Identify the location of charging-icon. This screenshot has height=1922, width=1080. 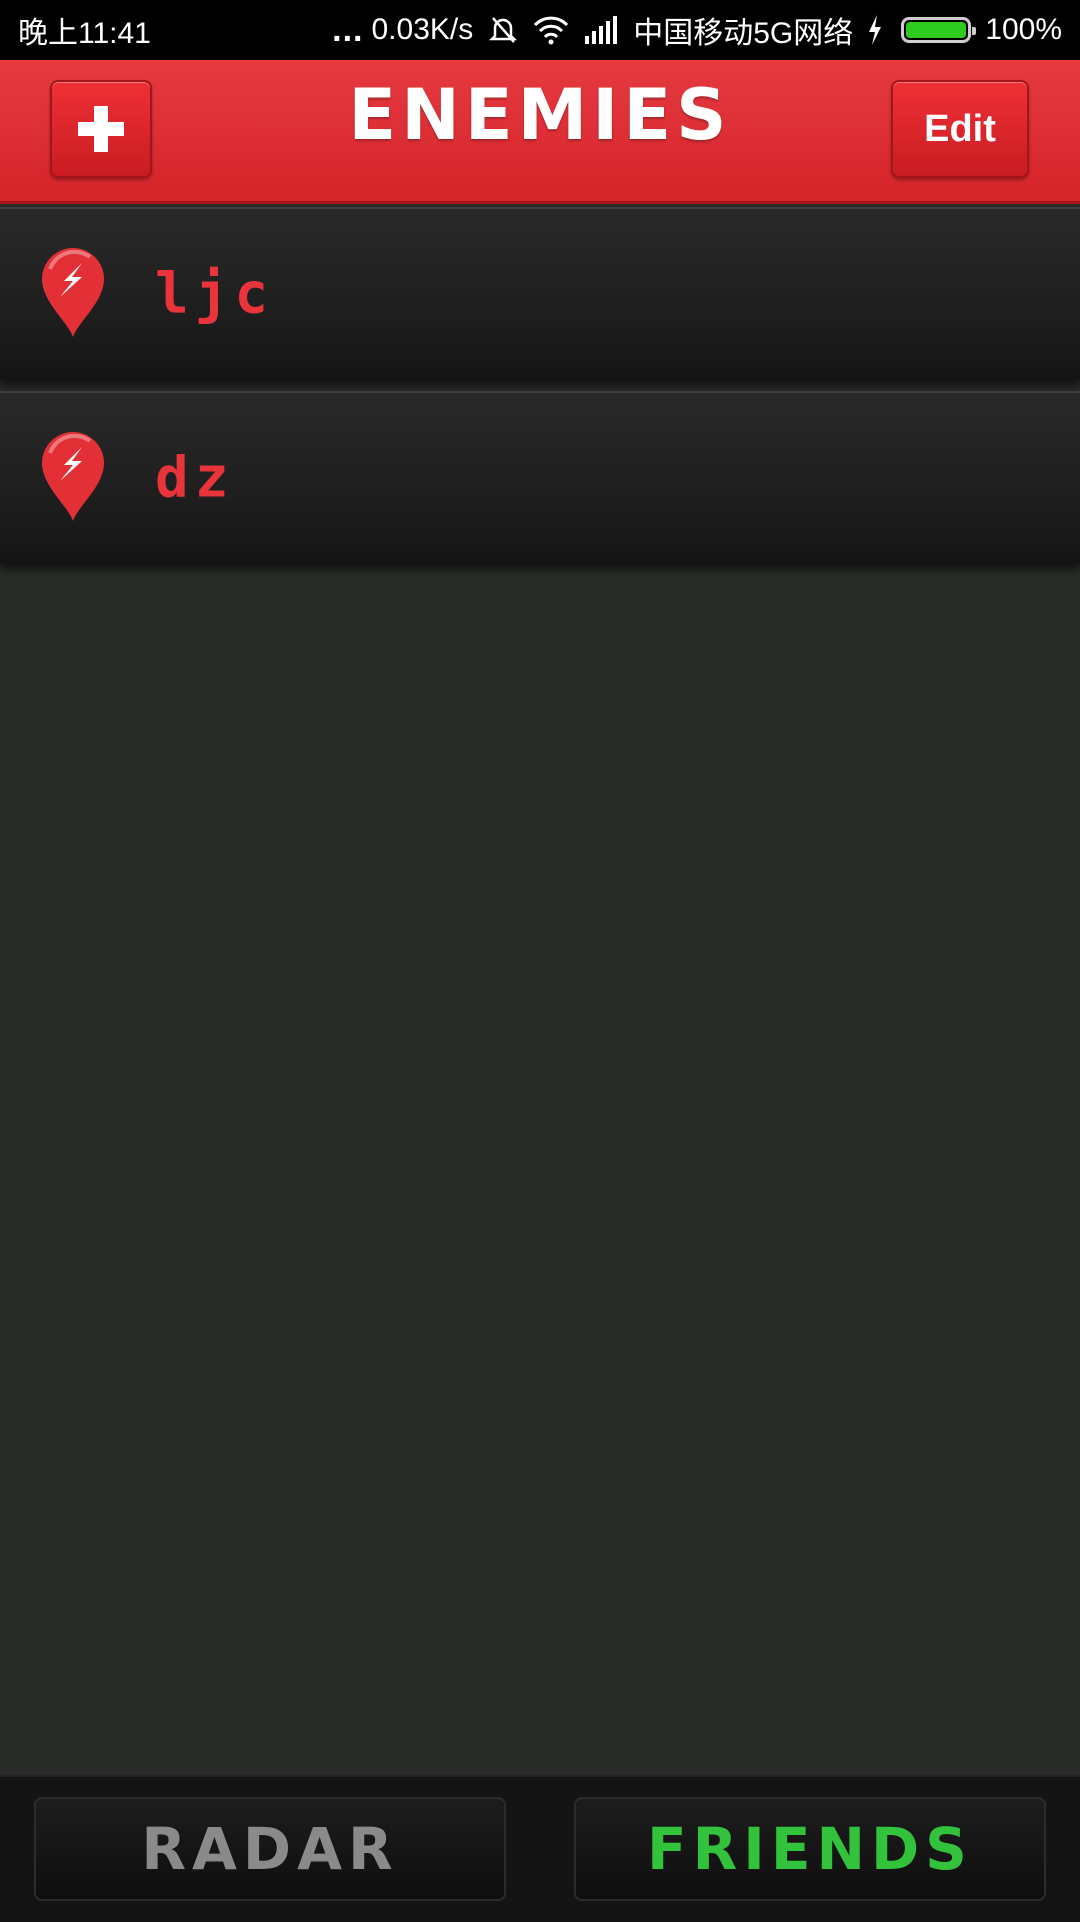
(875, 30).